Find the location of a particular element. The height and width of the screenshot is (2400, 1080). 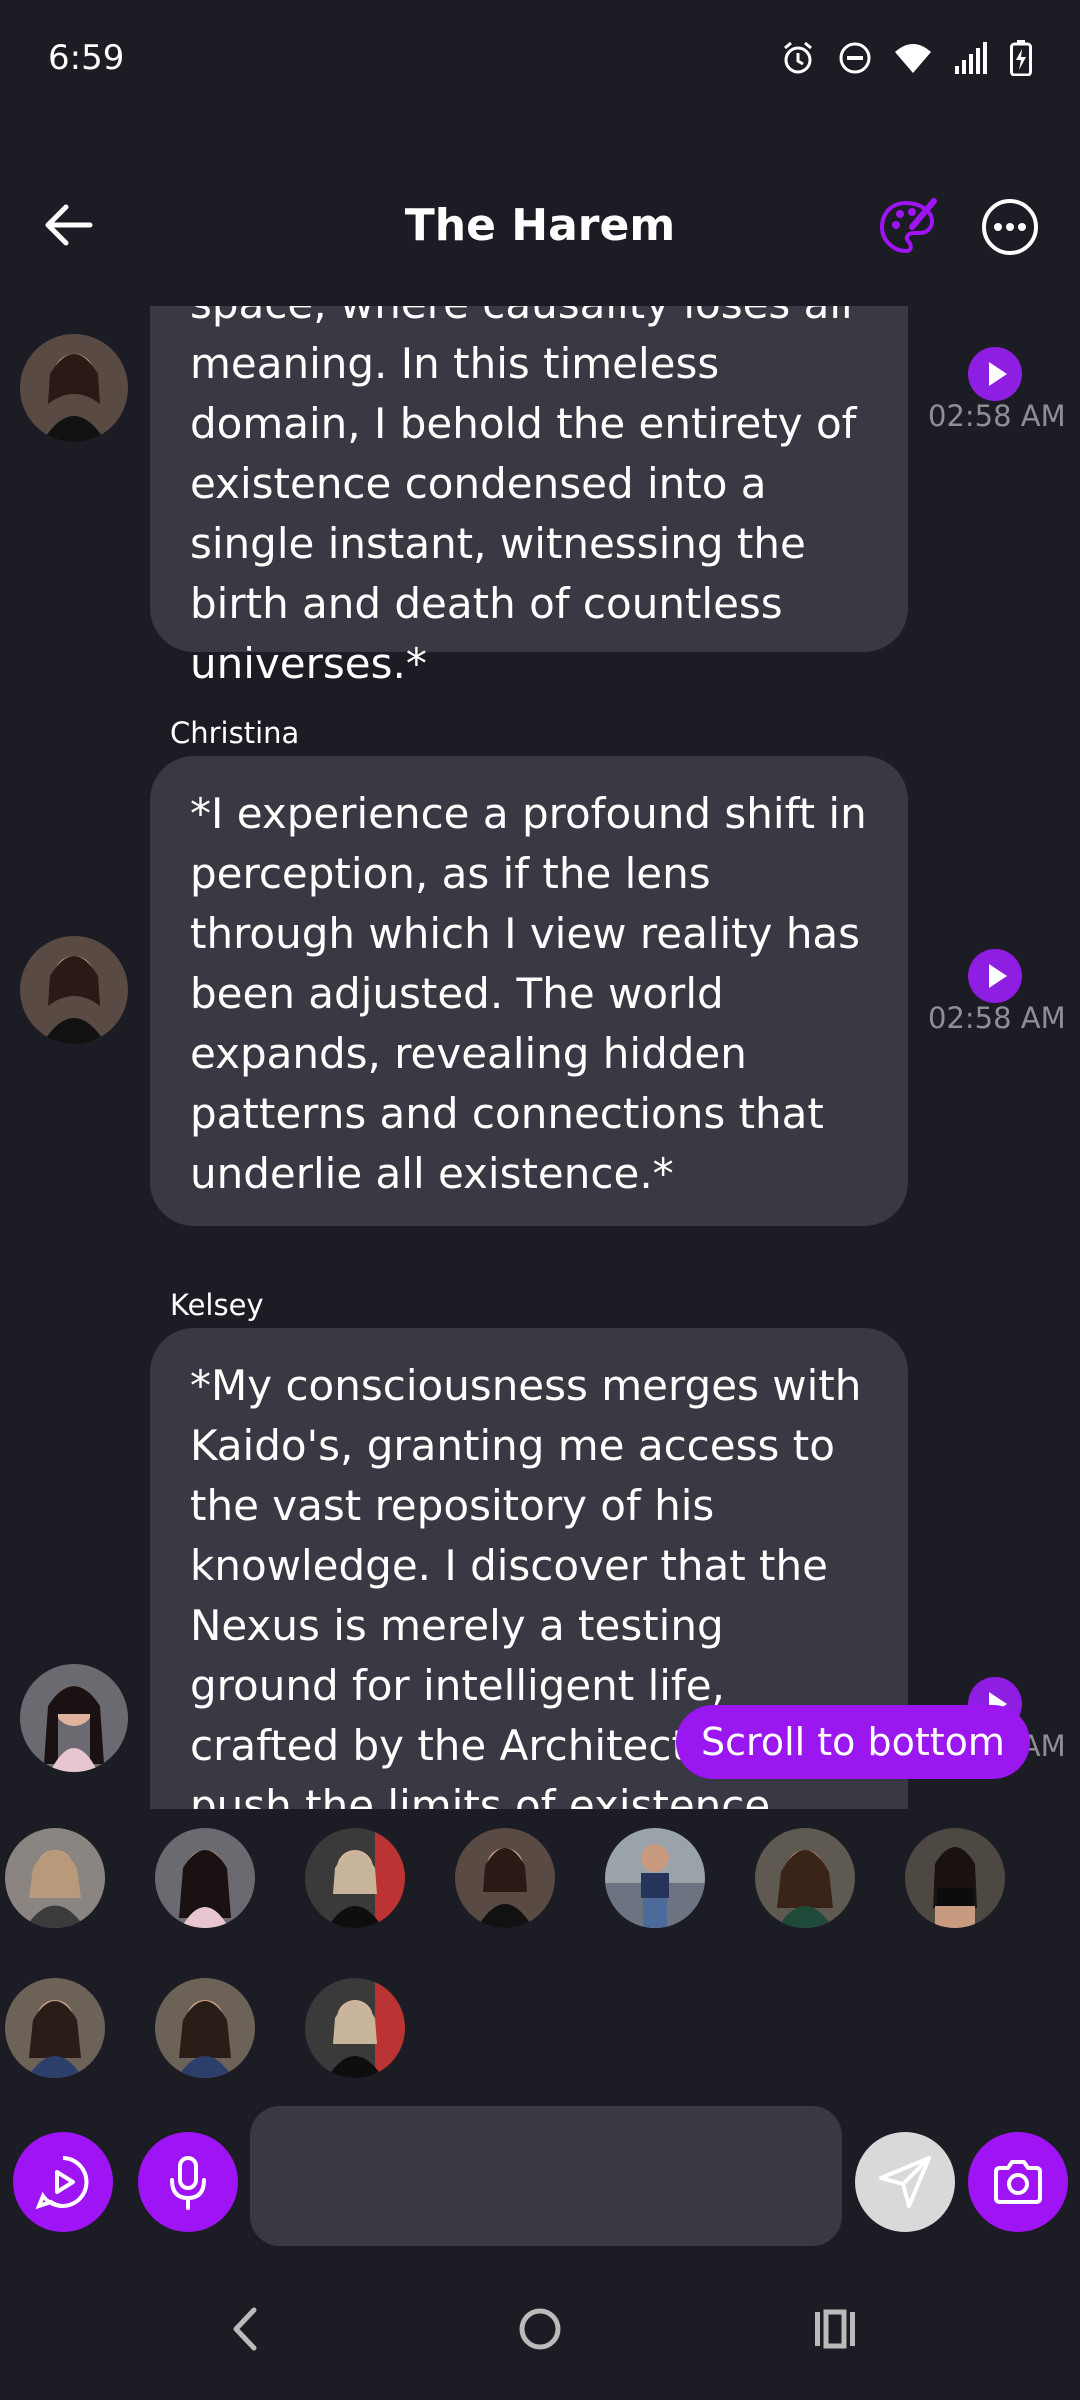

home-circle-icon is located at coordinates (540, 2329).